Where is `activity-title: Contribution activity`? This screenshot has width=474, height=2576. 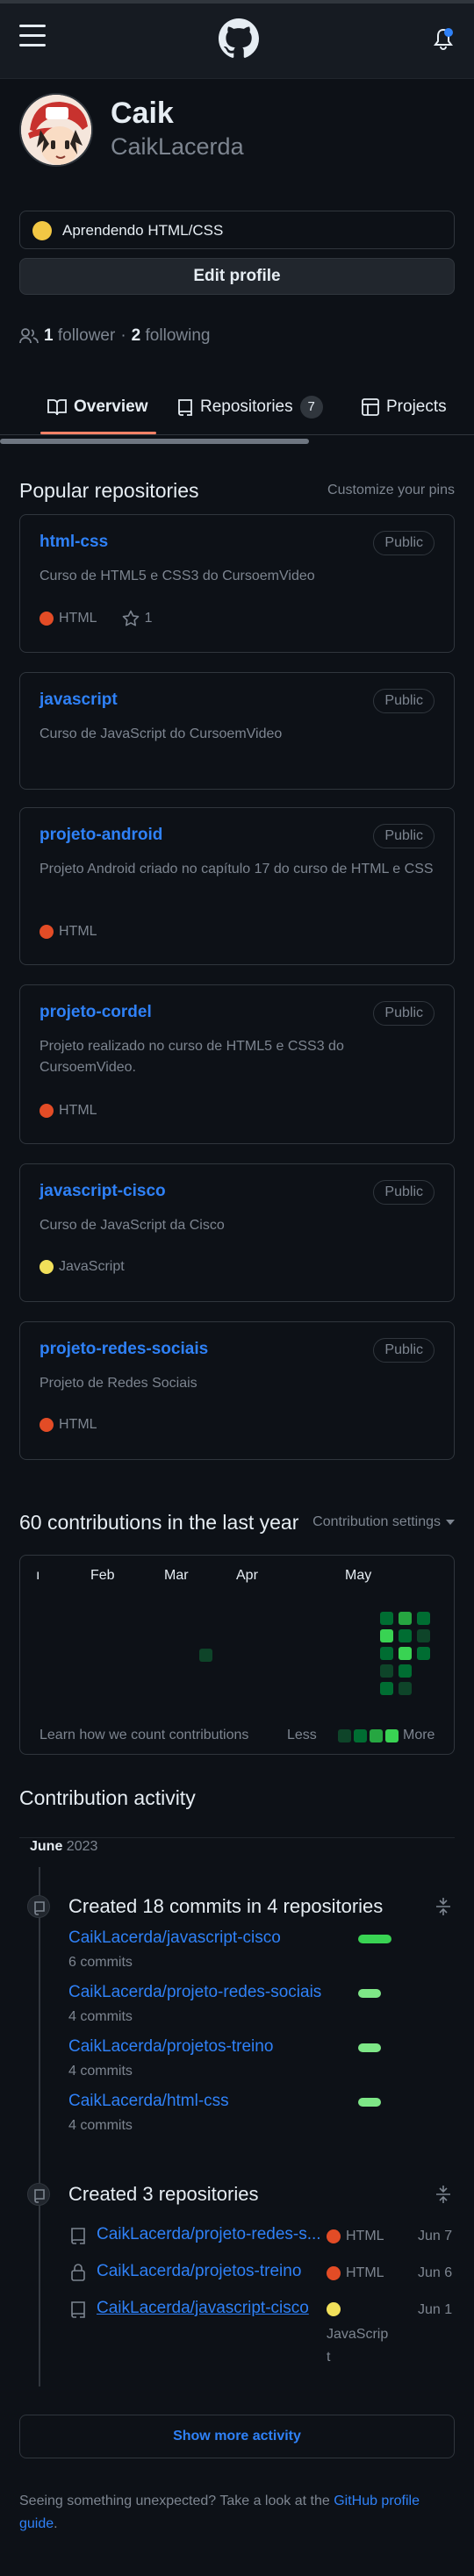
activity-title: Contribution activity is located at coordinates (108, 1797).